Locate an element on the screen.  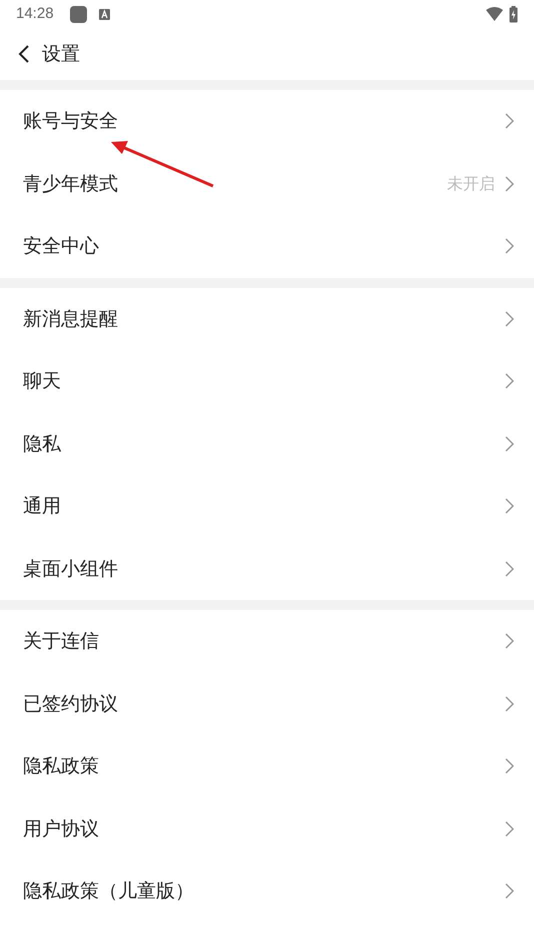
row-label: 隐私政策 is located at coordinates (61, 766).